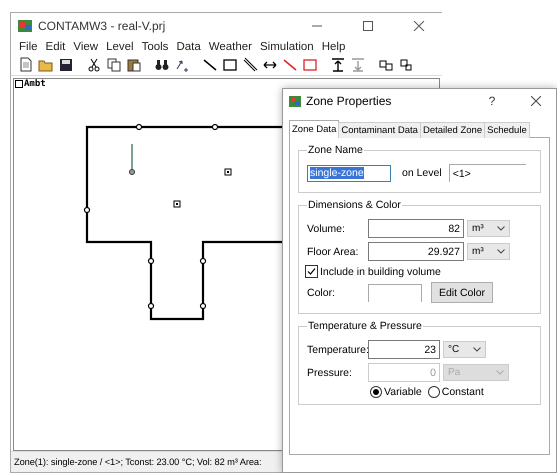 This screenshot has width=557, height=473. What do you see at coordinates (188, 46) in the screenshot?
I see `menu-item: Data` at bounding box center [188, 46].